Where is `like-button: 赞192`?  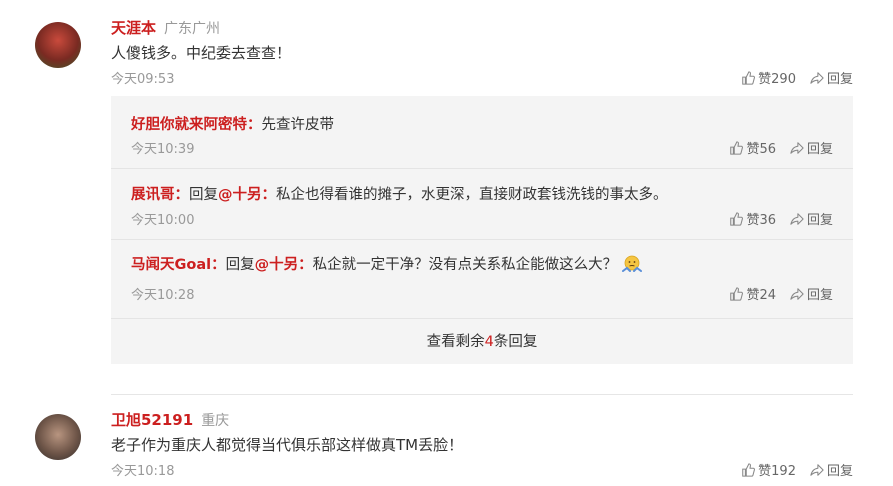
like-button: 赞192 is located at coordinates (768, 469).